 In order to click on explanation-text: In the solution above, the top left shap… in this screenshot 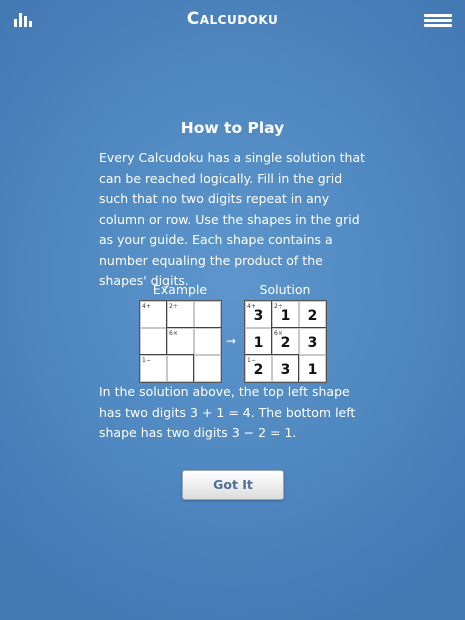, I will do `click(227, 412)`.